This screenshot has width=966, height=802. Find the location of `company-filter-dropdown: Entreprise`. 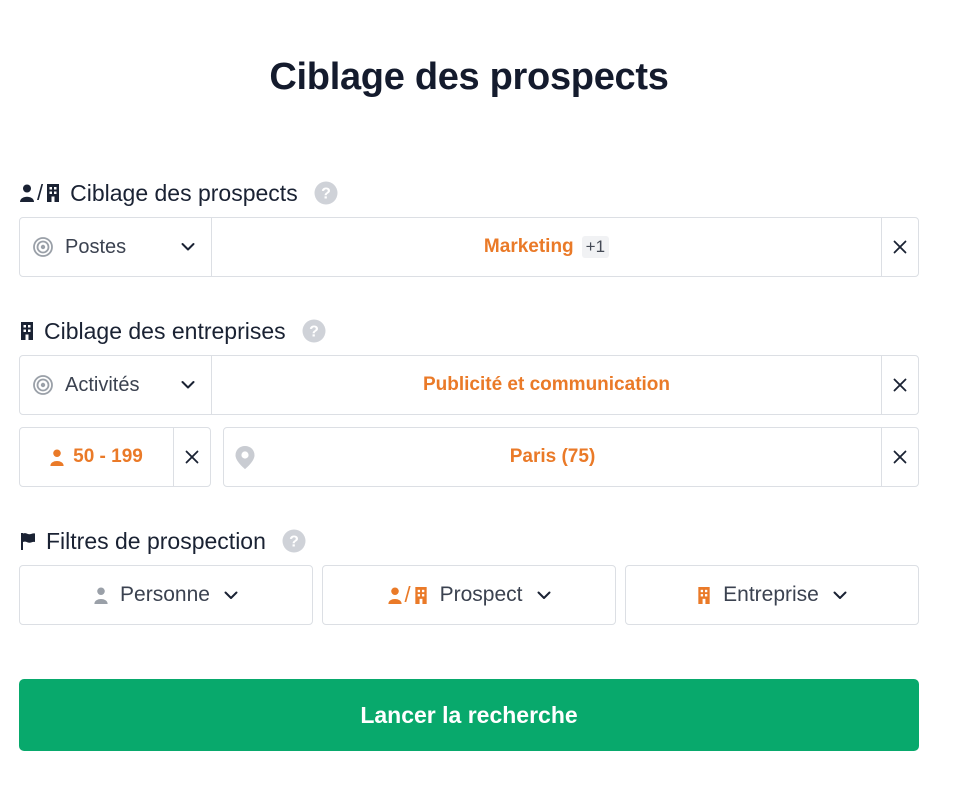

company-filter-dropdown: Entreprise is located at coordinates (772, 595).